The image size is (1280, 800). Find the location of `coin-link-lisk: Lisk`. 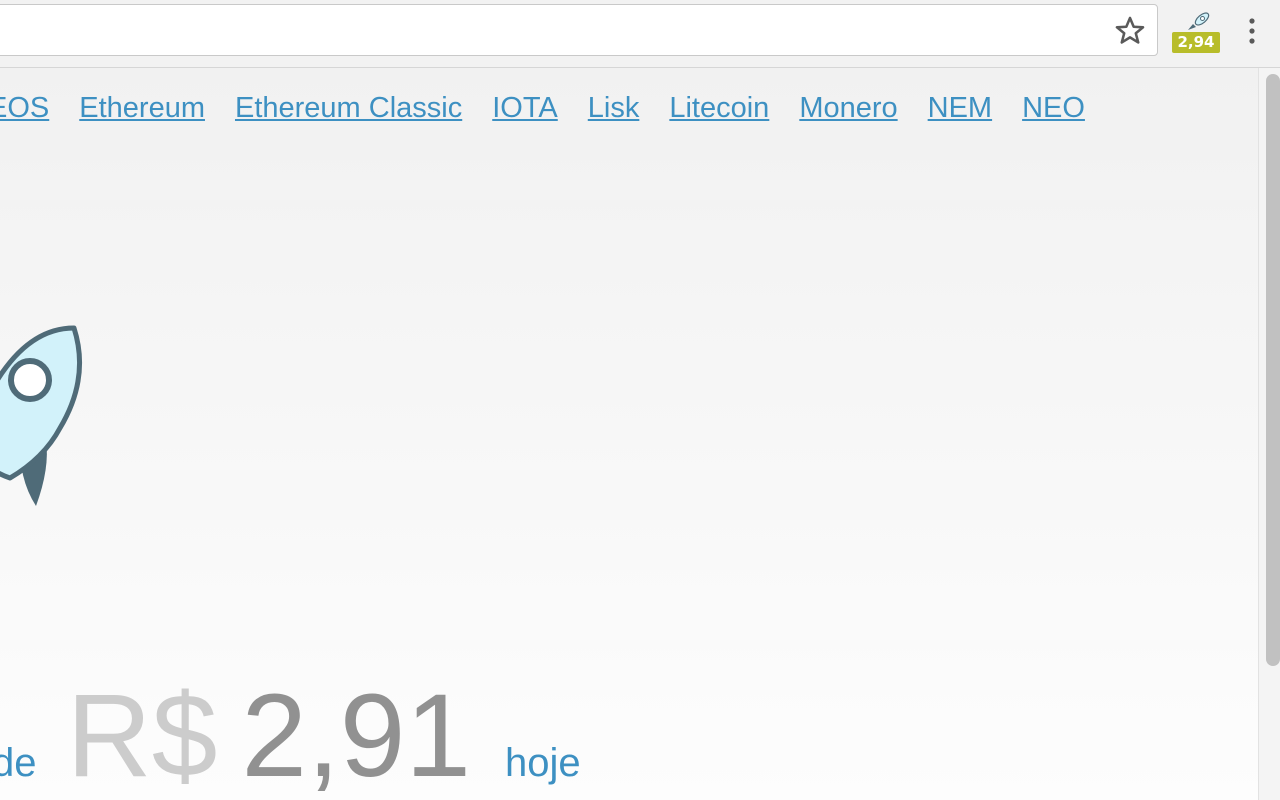

coin-link-lisk: Lisk is located at coordinates (614, 108).